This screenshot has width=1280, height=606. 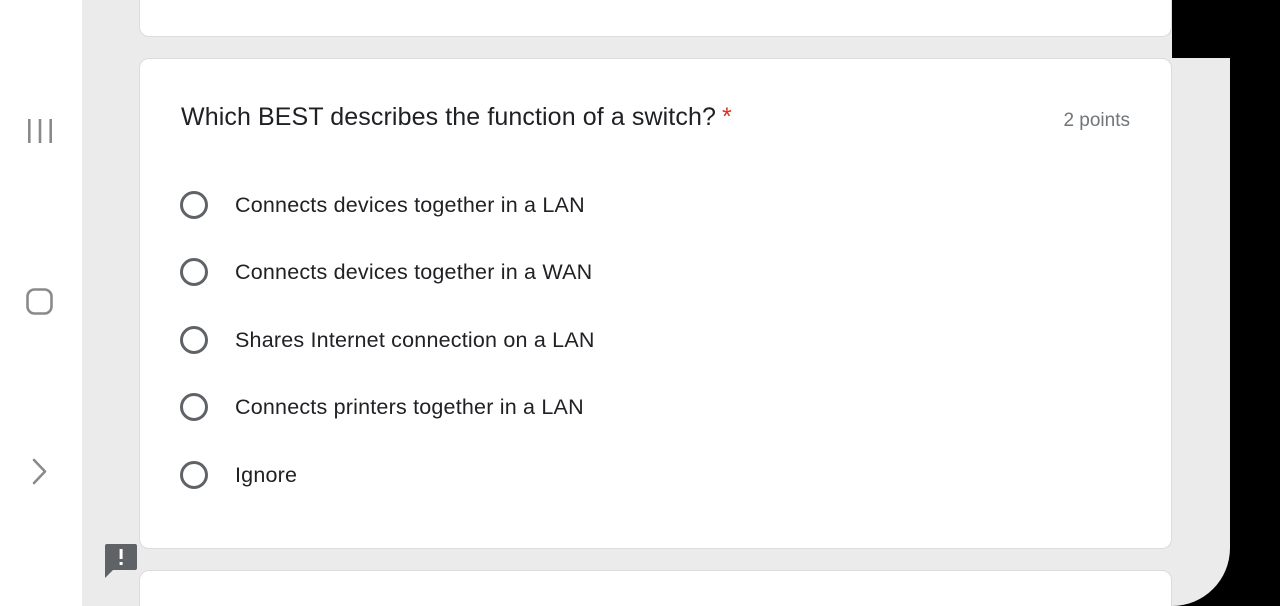 What do you see at coordinates (726, 117) in the screenshot?
I see `required-asterisk: *` at bounding box center [726, 117].